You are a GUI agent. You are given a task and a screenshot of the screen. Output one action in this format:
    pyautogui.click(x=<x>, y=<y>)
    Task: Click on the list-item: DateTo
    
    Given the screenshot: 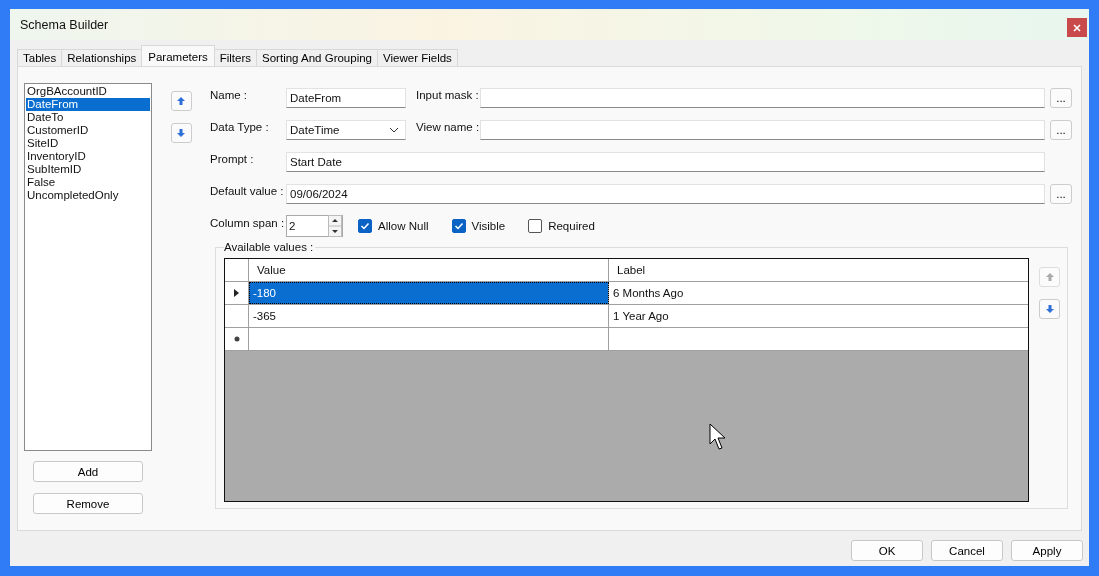 What is the action you would take?
    pyautogui.click(x=88, y=117)
    